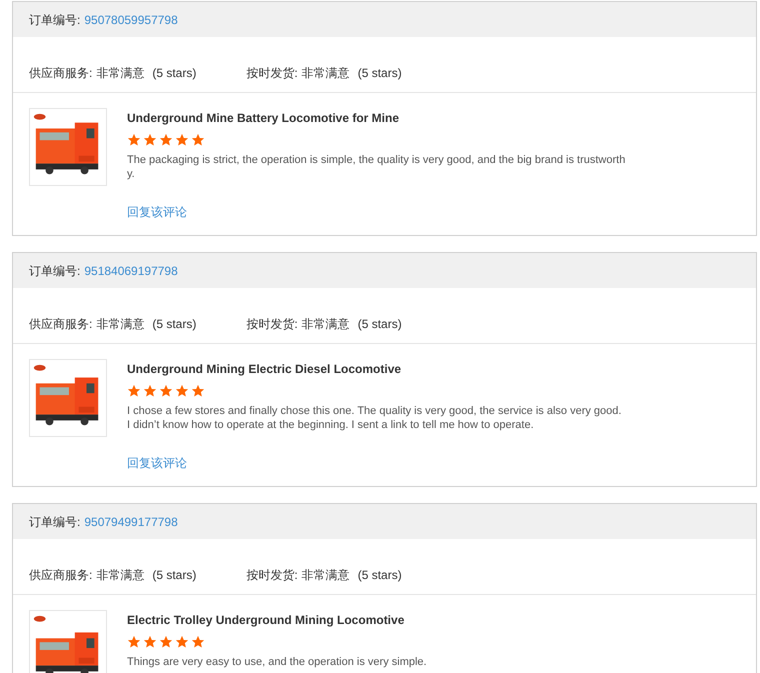  Describe the element at coordinates (374, 418) in the screenshot. I see `review-comment: I chose a few stores and finally chose this one. The quality is very good, the service is also very good. I didn’t know how to operate at the beginning. I sent a link to tell me how to operate.` at that location.